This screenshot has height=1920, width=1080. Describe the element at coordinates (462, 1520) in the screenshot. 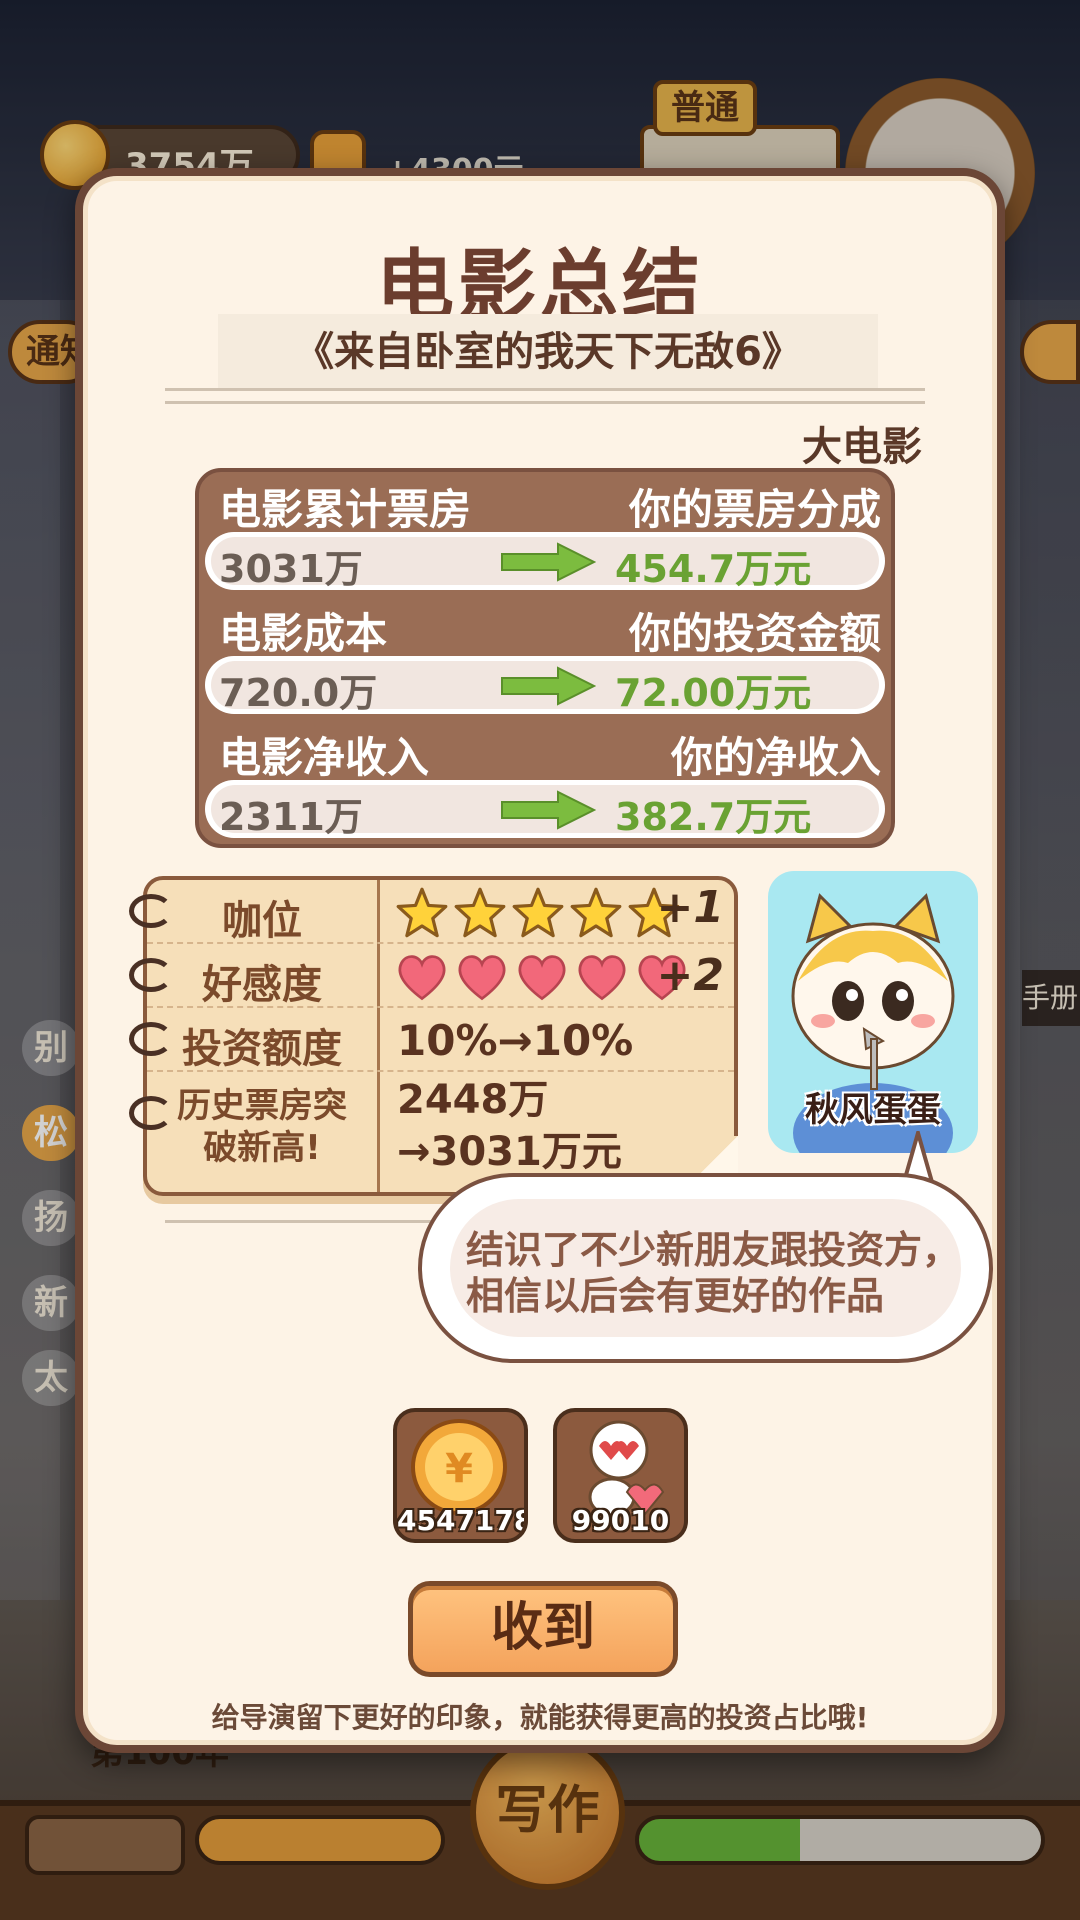

I see `reward-count: 4547178` at that location.